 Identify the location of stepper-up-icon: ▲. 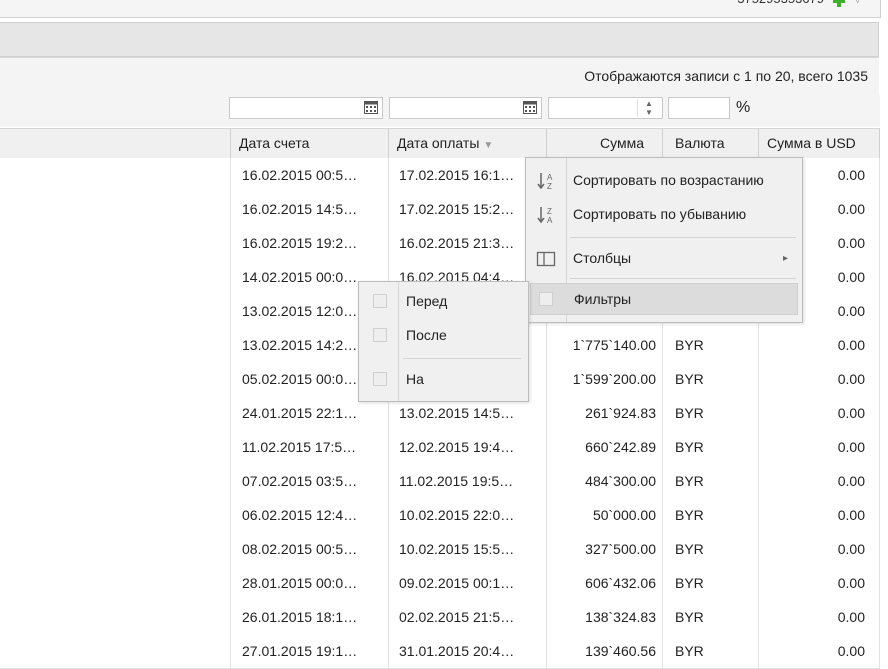
(649, 103).